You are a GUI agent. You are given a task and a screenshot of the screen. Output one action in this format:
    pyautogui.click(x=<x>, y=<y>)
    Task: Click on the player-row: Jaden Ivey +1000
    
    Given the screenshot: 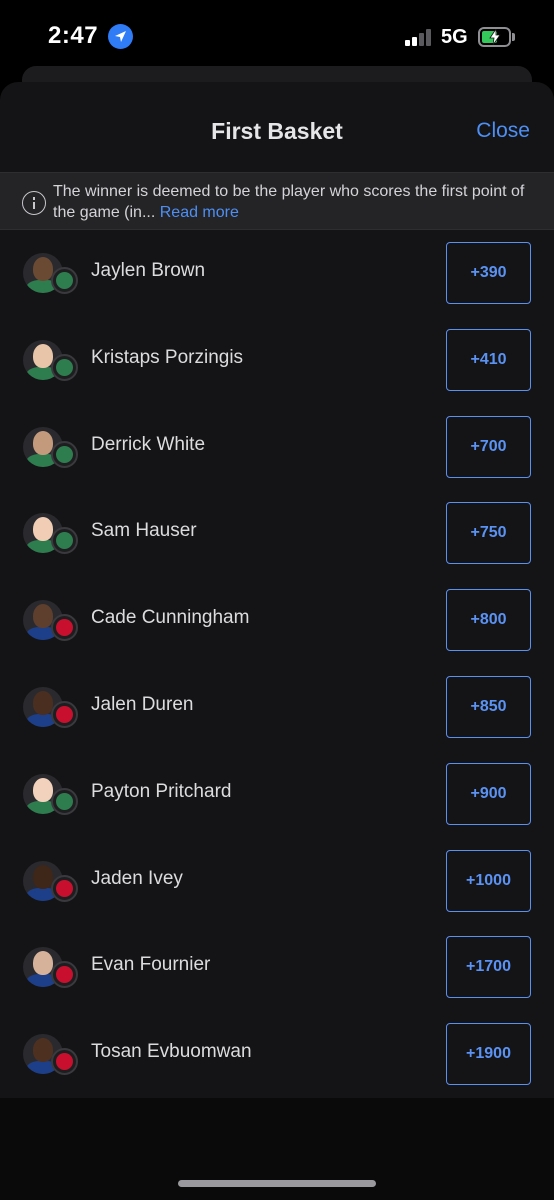 What is the action you would take?
    pyautogui.click(x=277, y=881)
    